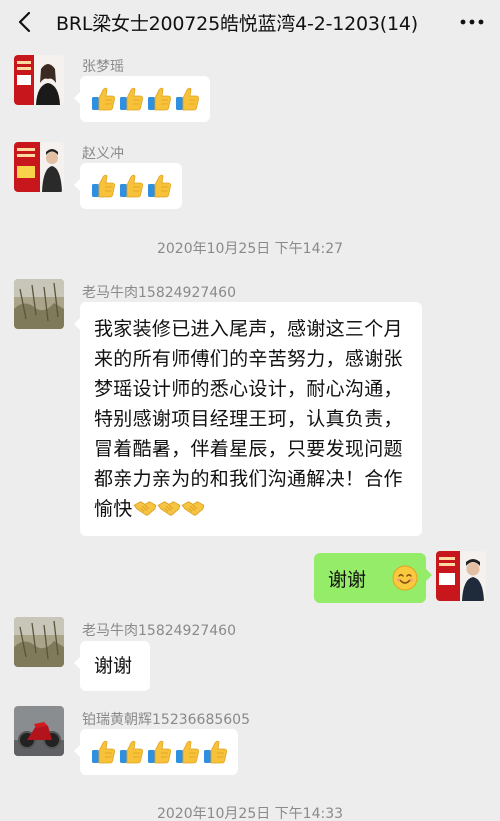 The image size is (500, 821). I want to click on more-dots-icon, so click(472, 22).